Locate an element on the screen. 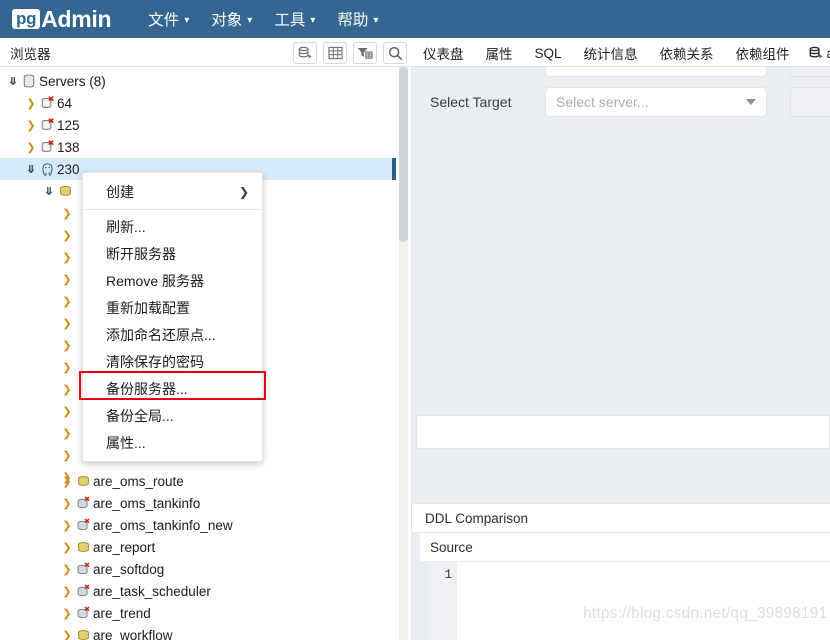  menu-tools-label: 工具 is located at coordinates (290, 20).